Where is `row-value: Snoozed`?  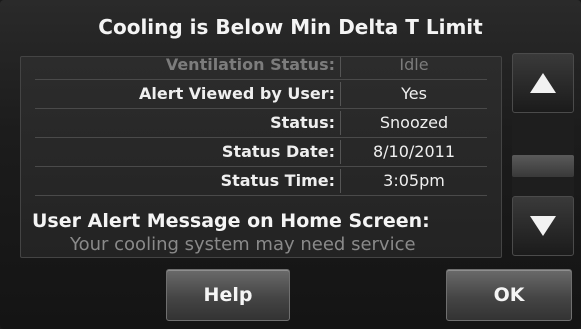
row-value: Snoozed is located at coordinates (414, 122).